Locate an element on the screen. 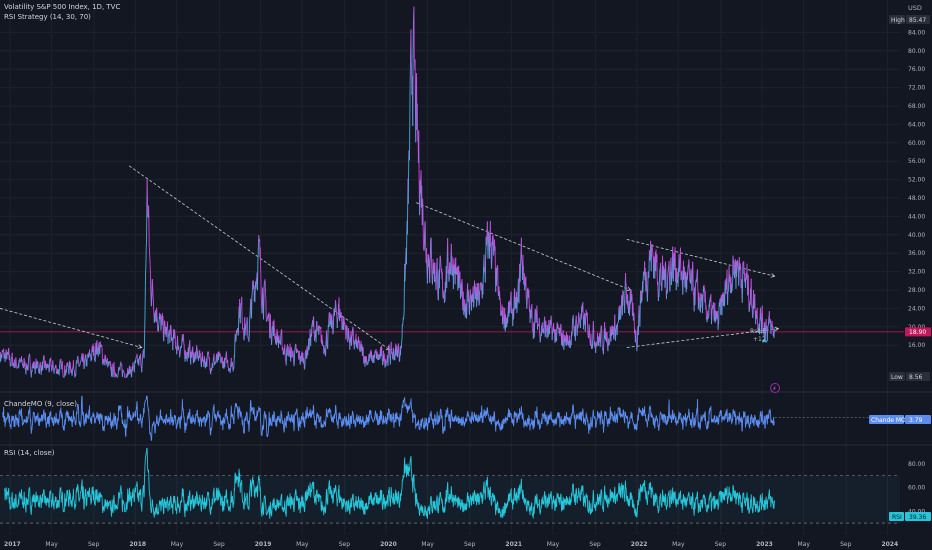 This screenshot has height=550, width=932. x-tick-label: 2024 is located at coordinates (889, 544).